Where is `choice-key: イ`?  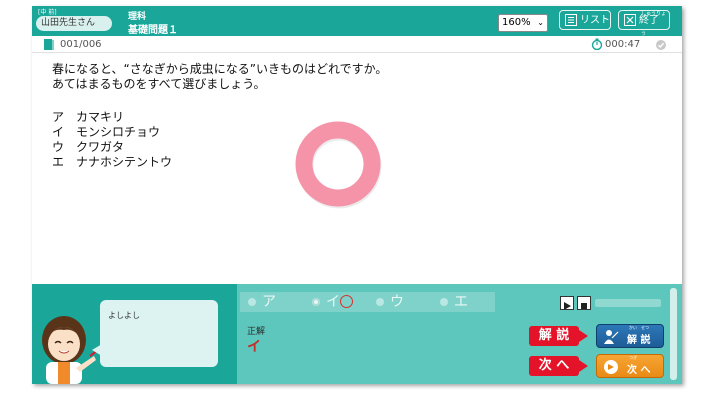
choice-key: イ is located at coordinates (58, 132).